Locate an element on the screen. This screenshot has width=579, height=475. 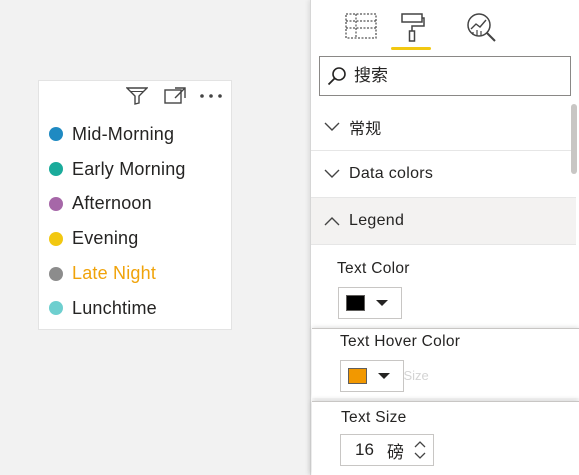
section-label: Data colors is located at coordinates (391, 173).